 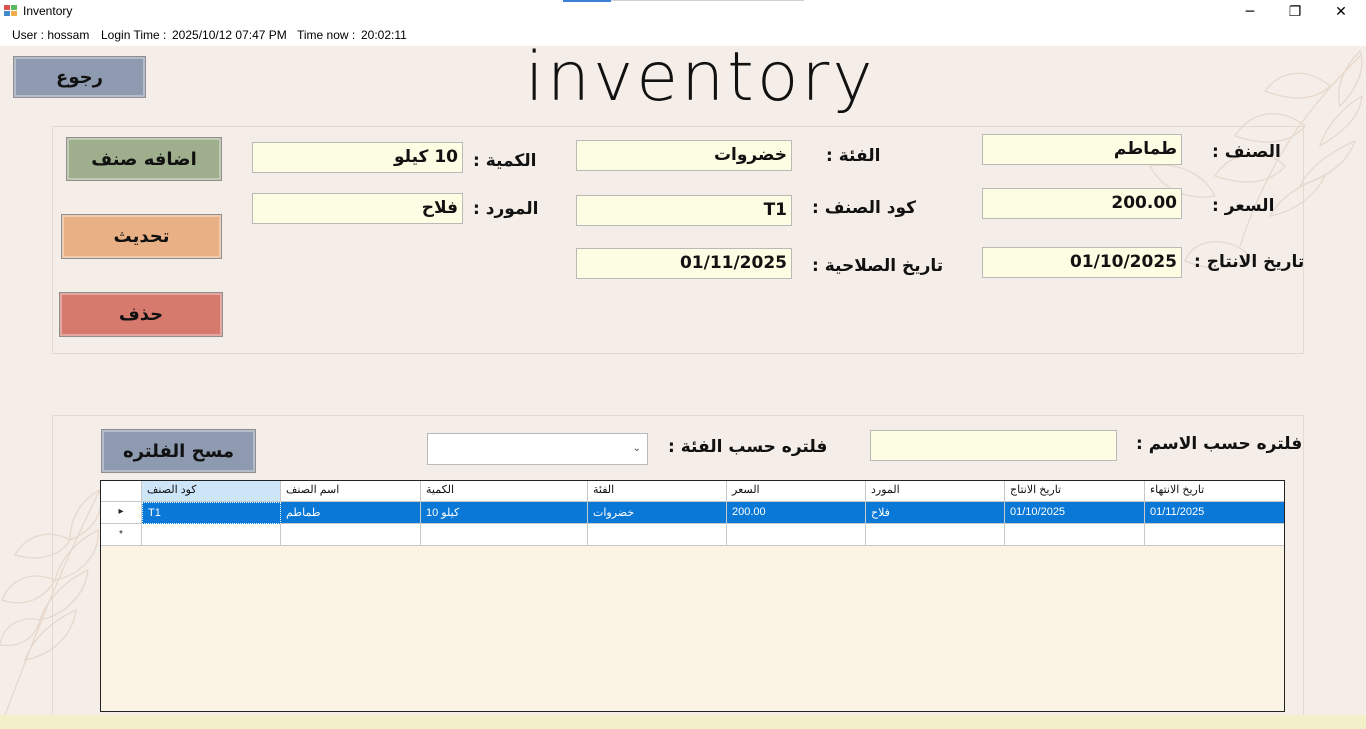 I want to click on supplier-label: المورد :, so click(x=506, y=209).